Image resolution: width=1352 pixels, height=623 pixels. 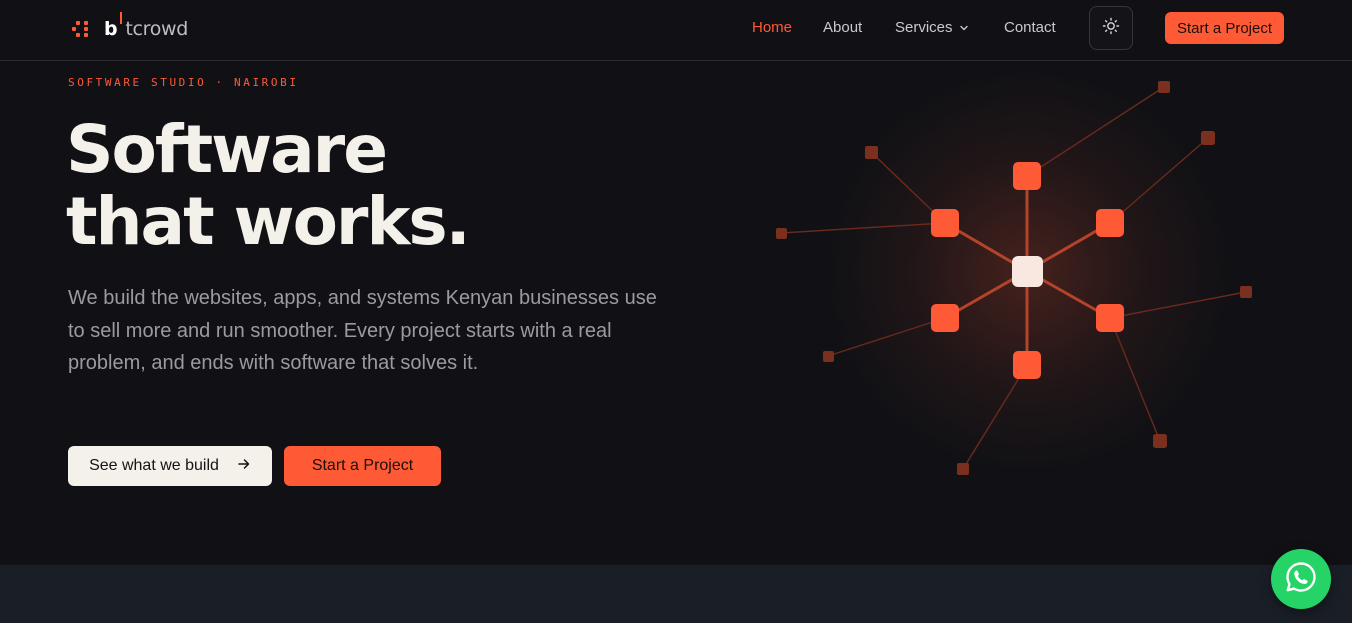 What do you see at coordinates (268, 221) in the screenshot?
I see `headline-line-2: that works.` at bounding box center [268, 221].